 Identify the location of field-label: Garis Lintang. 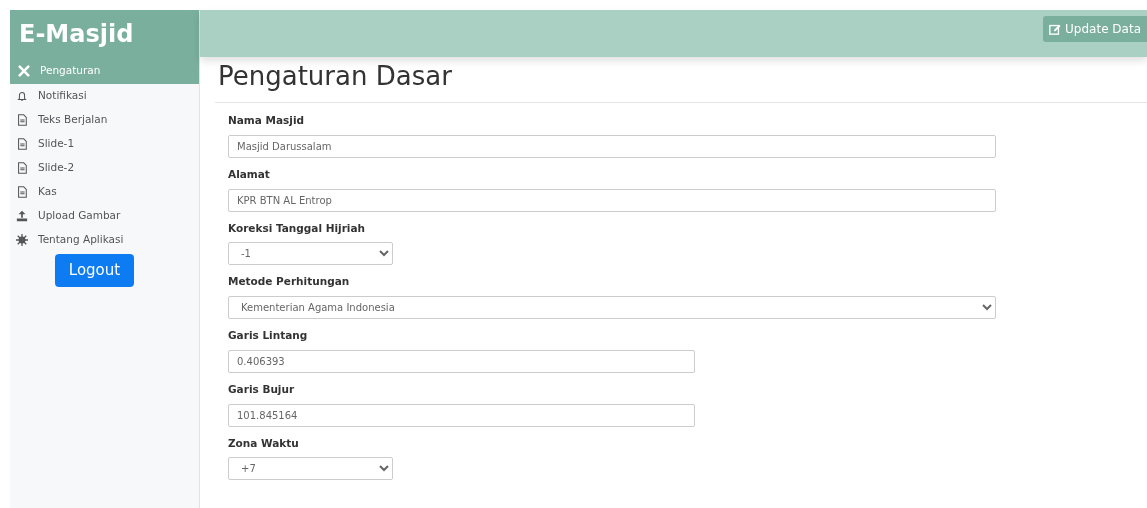
(268, 336).